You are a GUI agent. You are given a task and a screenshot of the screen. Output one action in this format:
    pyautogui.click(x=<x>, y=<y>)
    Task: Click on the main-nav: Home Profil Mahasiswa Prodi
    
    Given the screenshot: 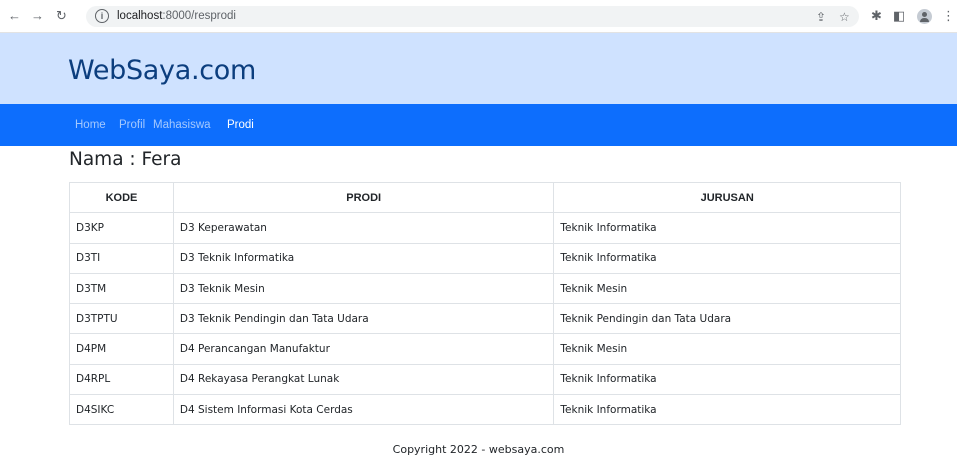 What is the action you would take?
    pyautogui.click(x=478, y=125)
    